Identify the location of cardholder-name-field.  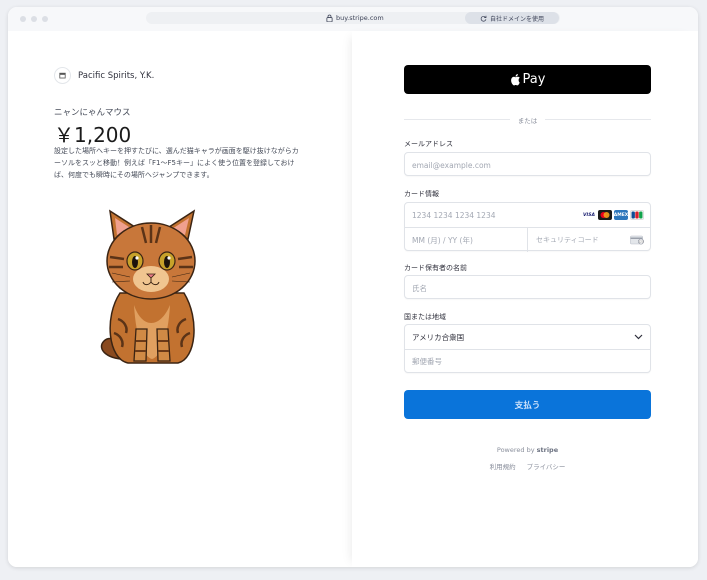
(527, 288).